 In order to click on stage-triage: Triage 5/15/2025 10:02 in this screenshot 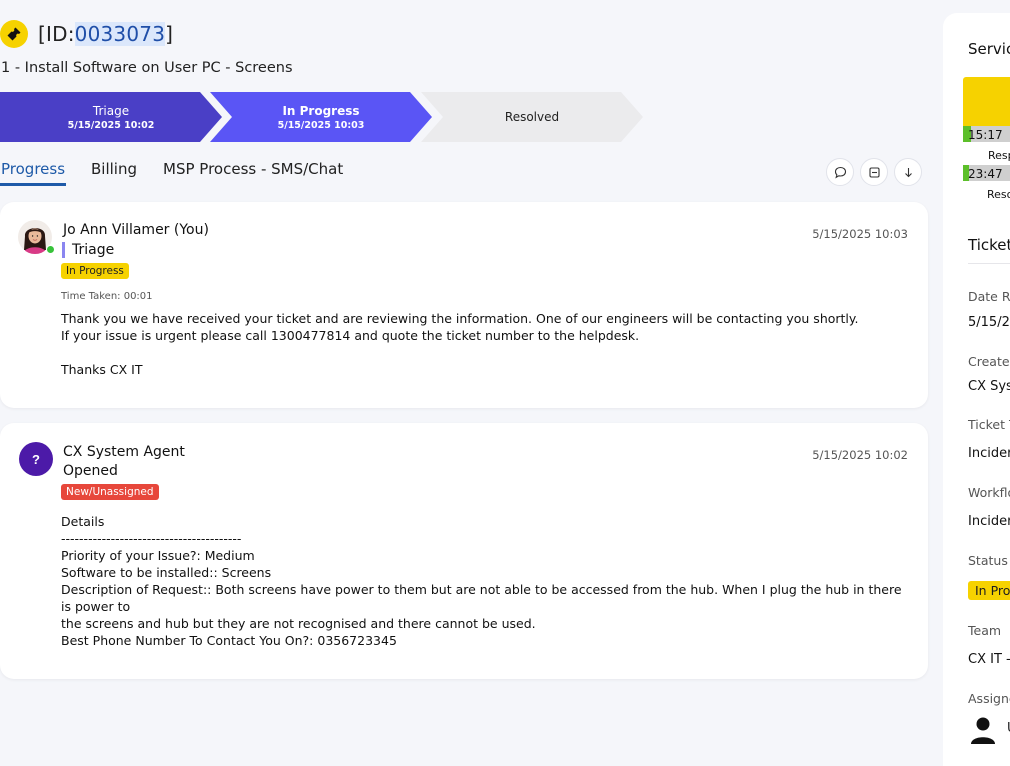, I will do `click(111, 117)`.